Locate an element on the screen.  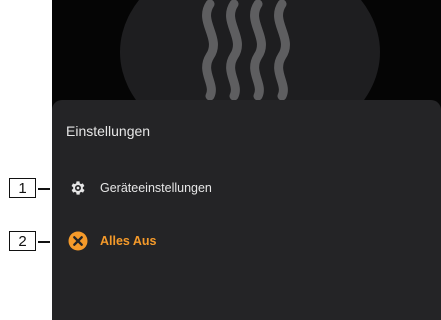
steam-icon is located at coordinates (246, 50).